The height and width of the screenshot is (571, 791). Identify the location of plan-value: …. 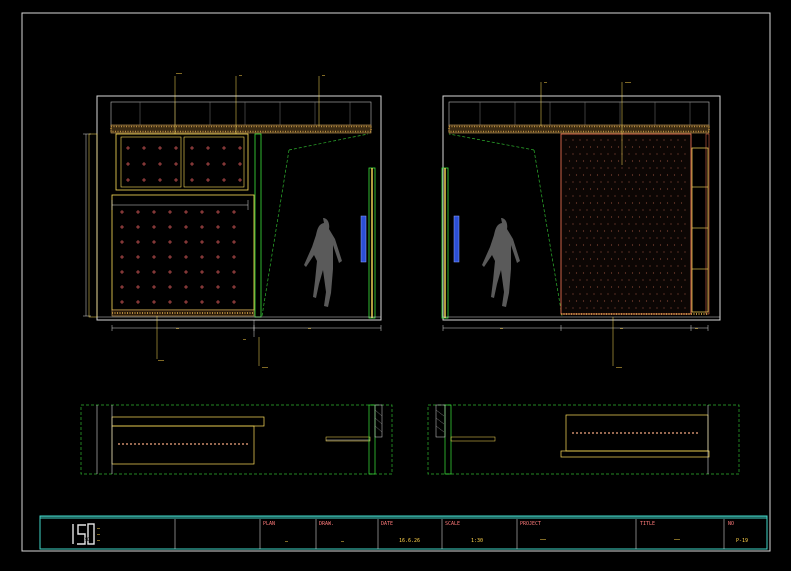
(287, 541).